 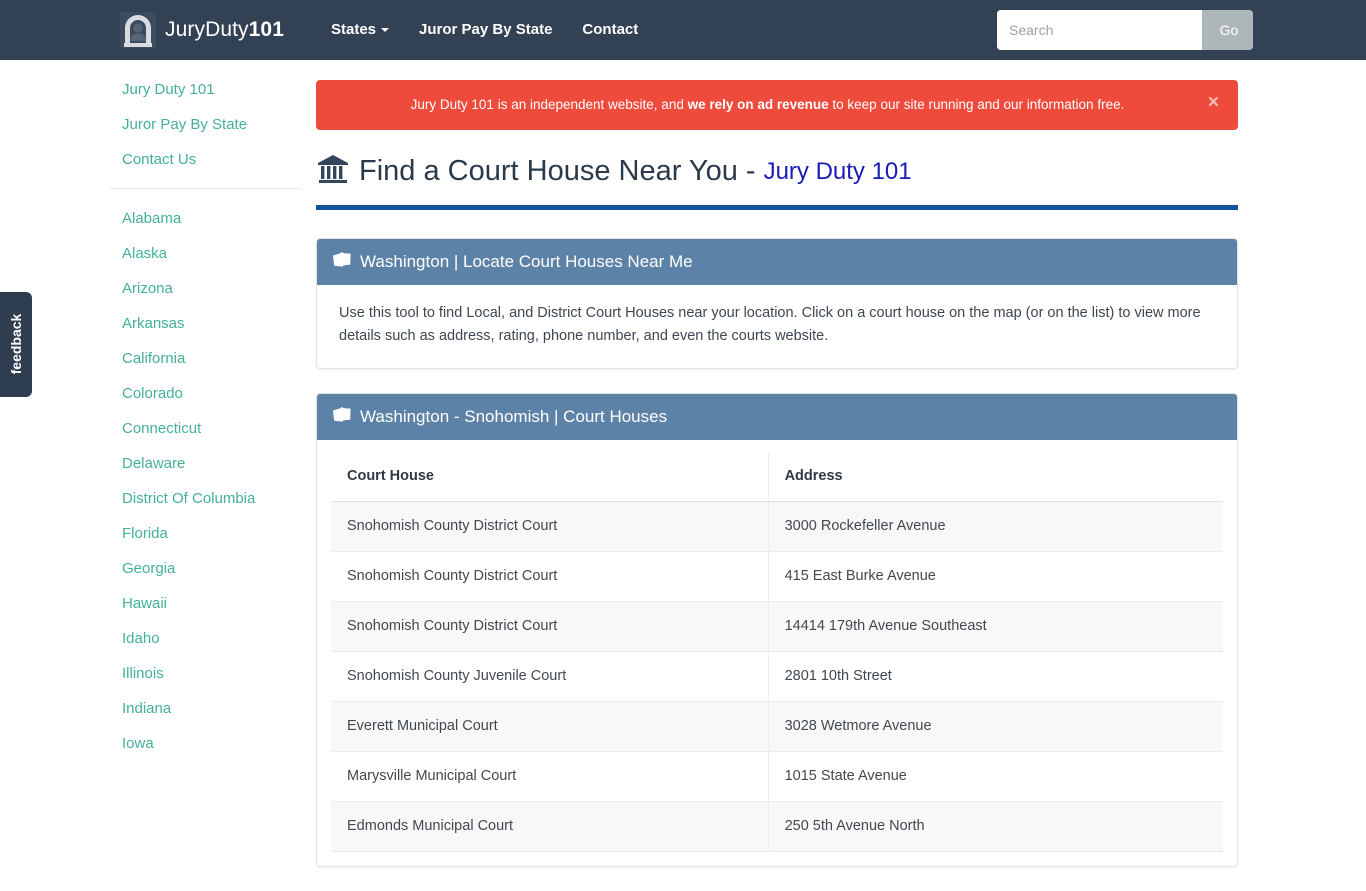 What do you see at coordinates (205, 533) in the screenshot?
I see `sidebar-item-florida: Florida` at bounding box center [205, 533].